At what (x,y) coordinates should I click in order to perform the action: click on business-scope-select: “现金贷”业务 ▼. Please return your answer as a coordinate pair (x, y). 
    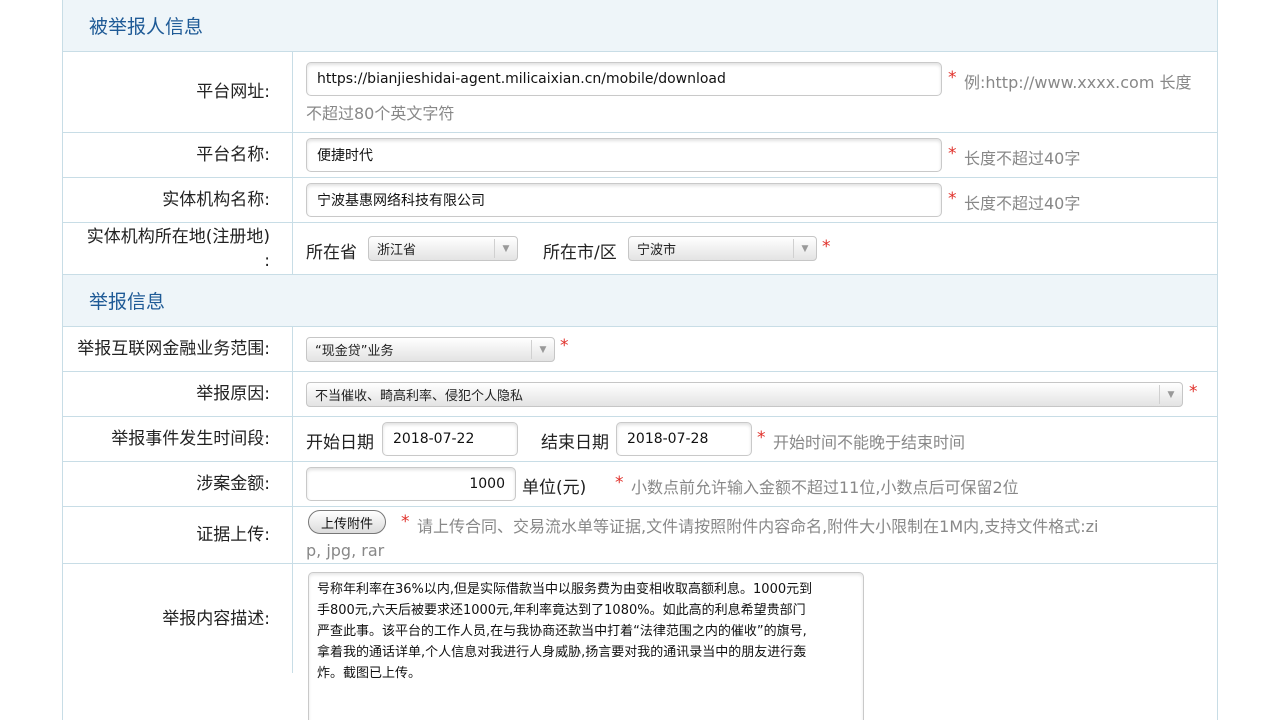
    Looking at the image, I should click on (430, 349).